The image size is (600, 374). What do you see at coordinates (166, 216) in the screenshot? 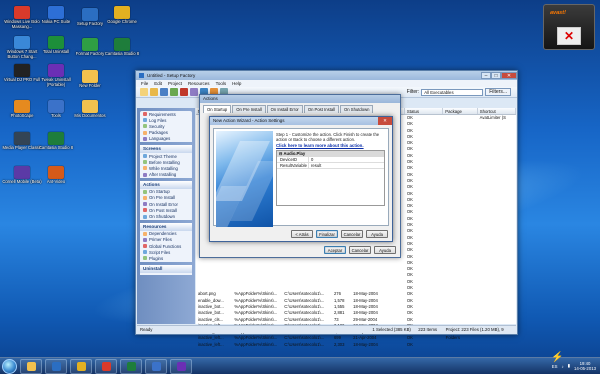
I see `sidebar-item: On Shutdown` at bounding box center [166, 216].